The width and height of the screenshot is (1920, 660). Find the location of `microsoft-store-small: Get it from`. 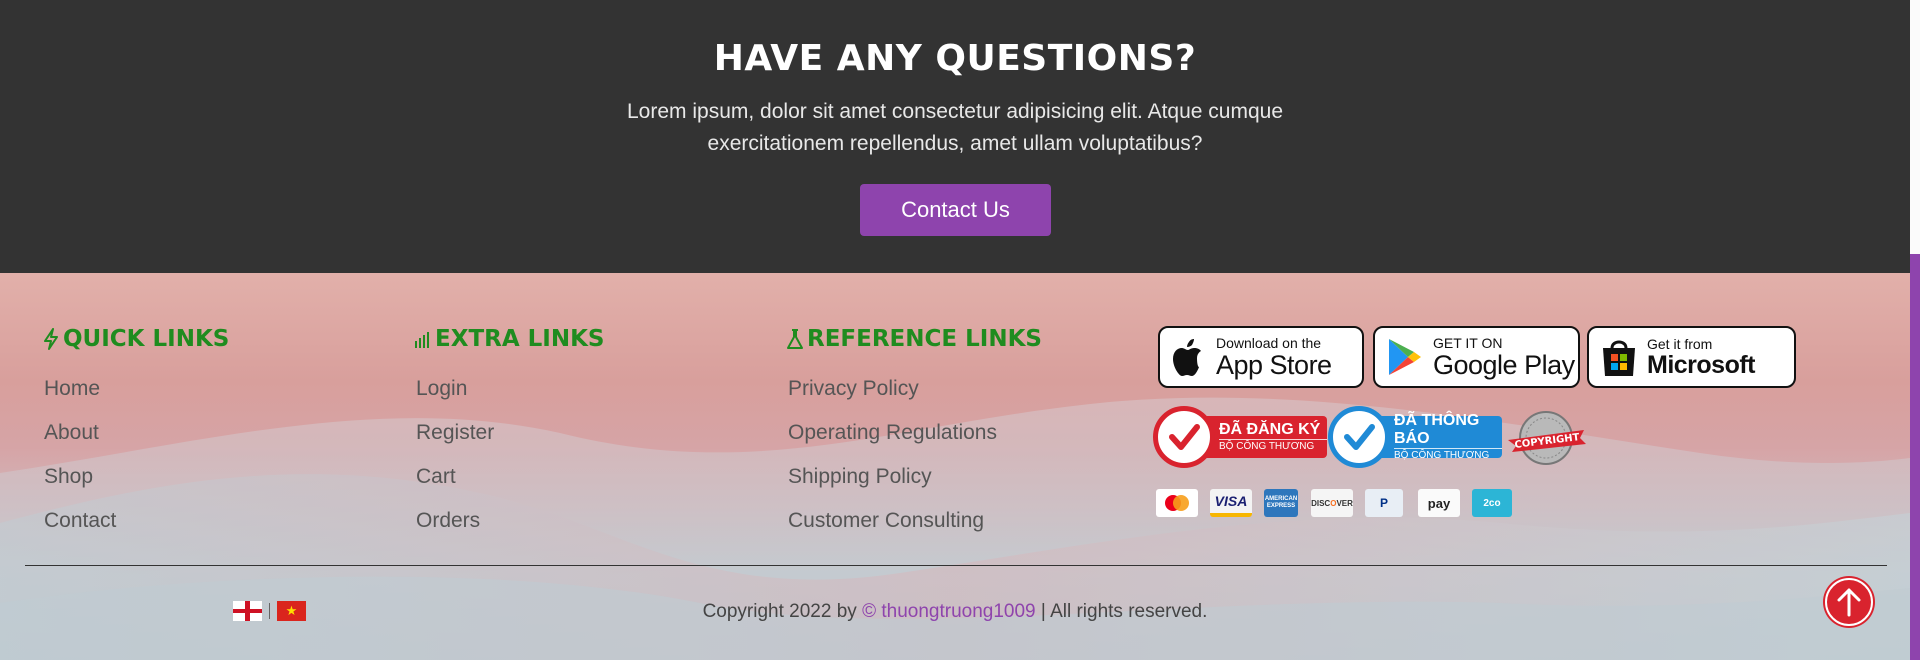

microsoft-store-small: Get it from is located at coordinates (1680, 343).